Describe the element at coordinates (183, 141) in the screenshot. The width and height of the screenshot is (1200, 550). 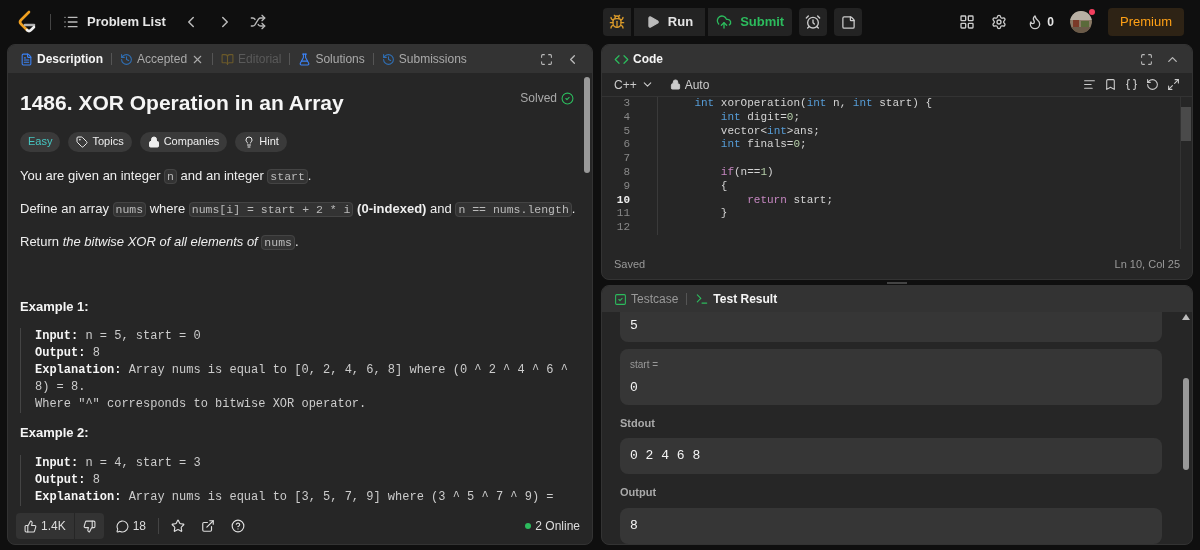
I see `companies-button: Companies` at that location.